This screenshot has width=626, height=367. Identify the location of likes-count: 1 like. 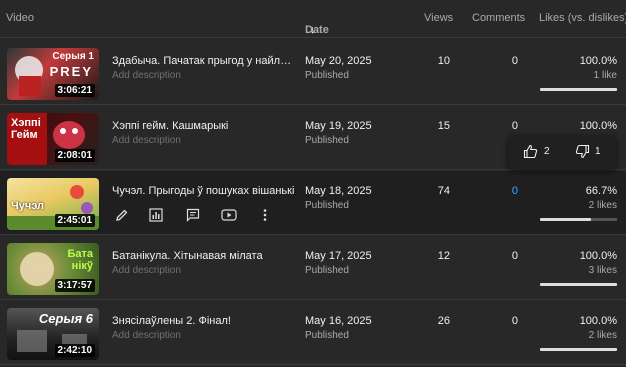
(605, 75).